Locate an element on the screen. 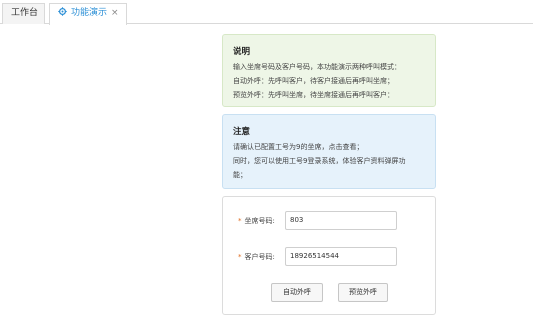 The image size is (533, 325). close-icon: × is located at coordinates (115, 13).